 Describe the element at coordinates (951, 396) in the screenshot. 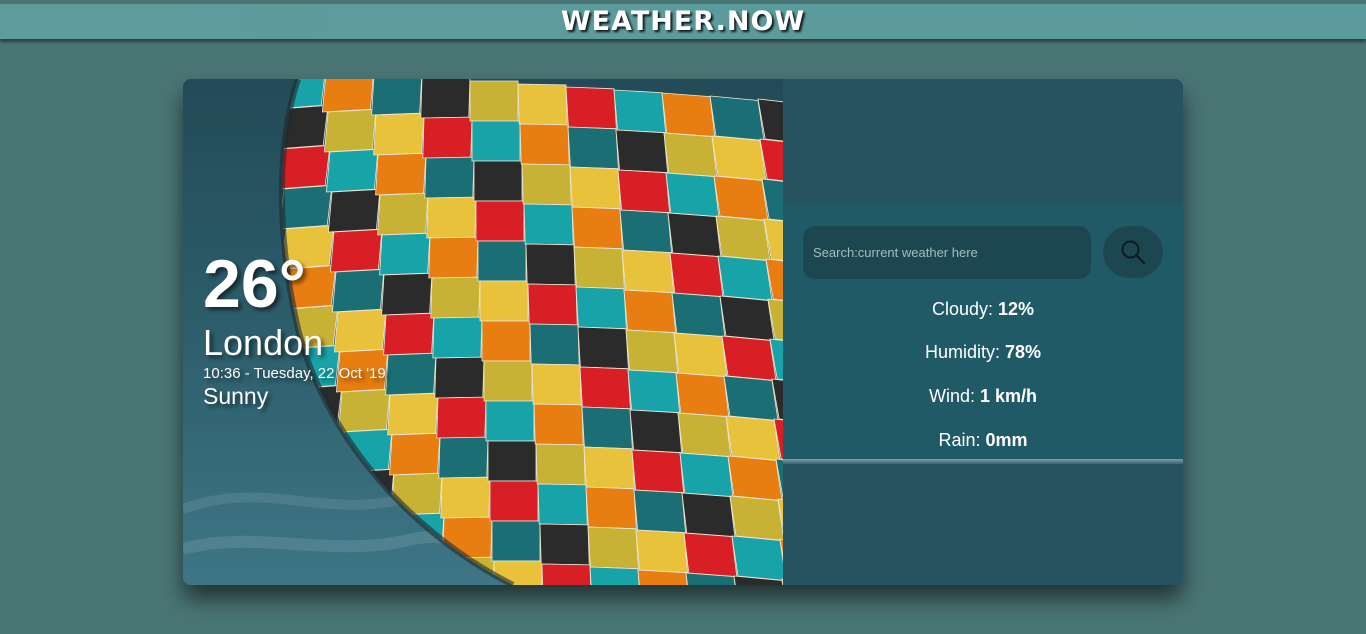

I see `wind-label: Wind:` at that location.